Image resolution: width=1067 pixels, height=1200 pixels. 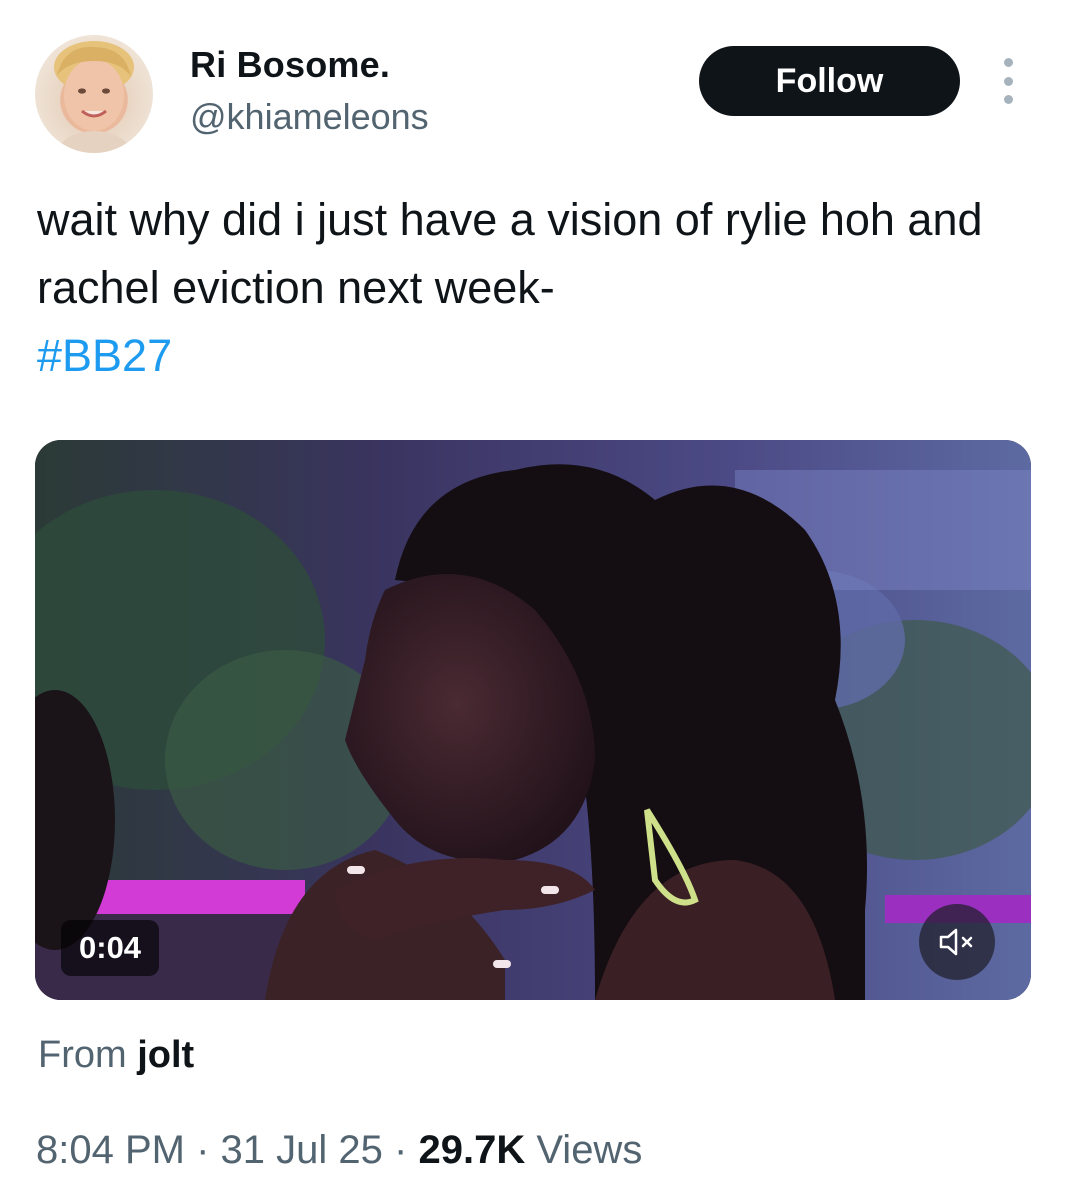 What do you see at coordinates (471, 1150) in the screenshot?
I see `views-count: 29.7K` at bounding box center [471, 1150].